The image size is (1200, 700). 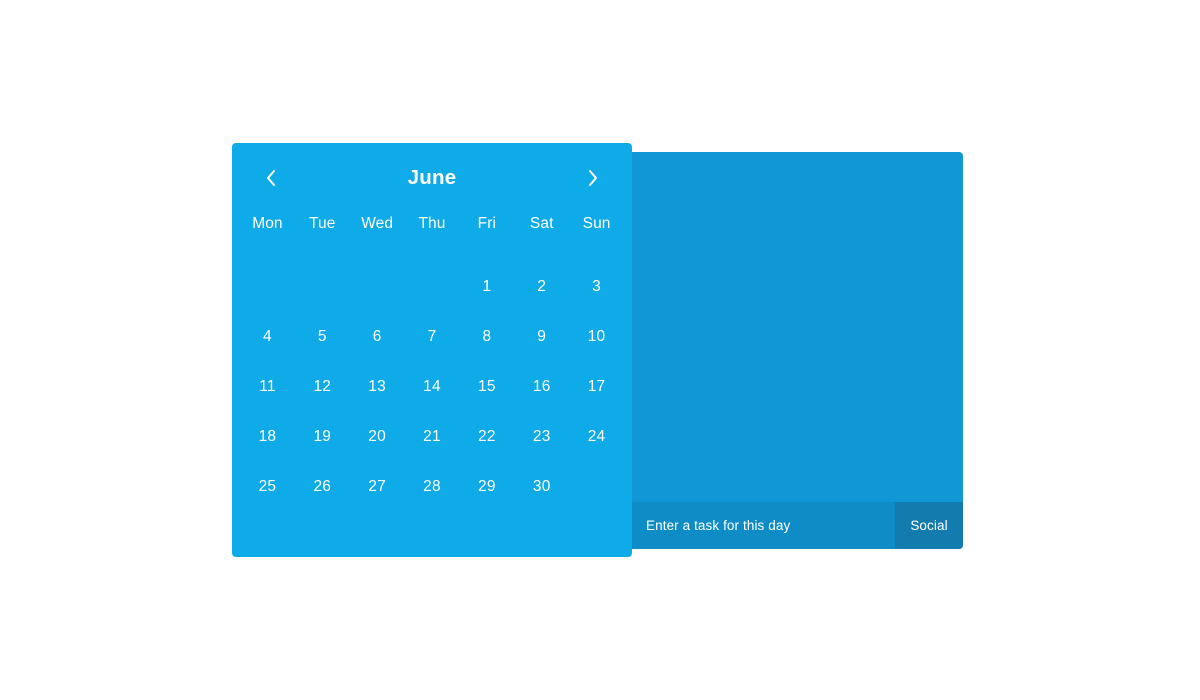 I want to click on weekday-label-tue: Tue, so click(x=322, y=223).